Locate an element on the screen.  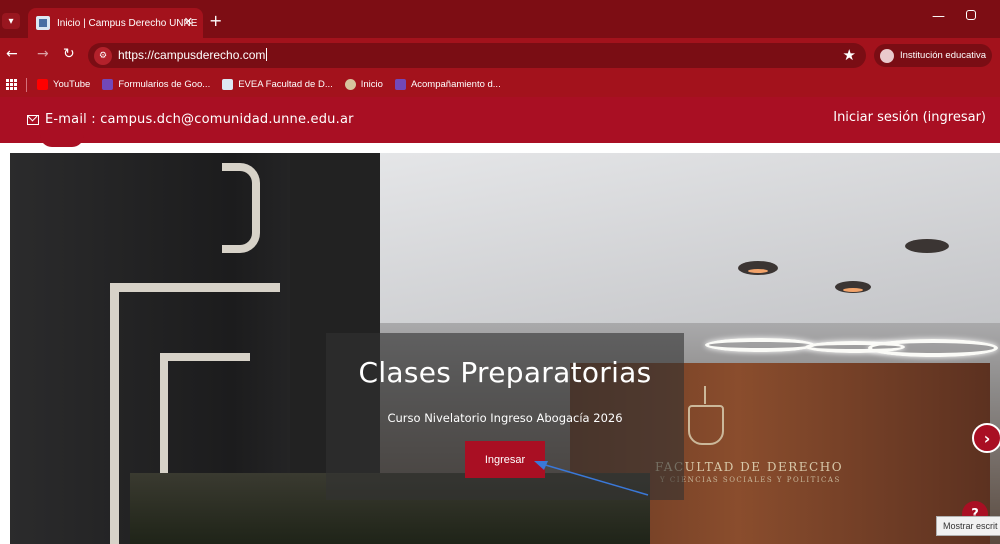
profile-label: Institución educativa is located at coordinates (943, 55).